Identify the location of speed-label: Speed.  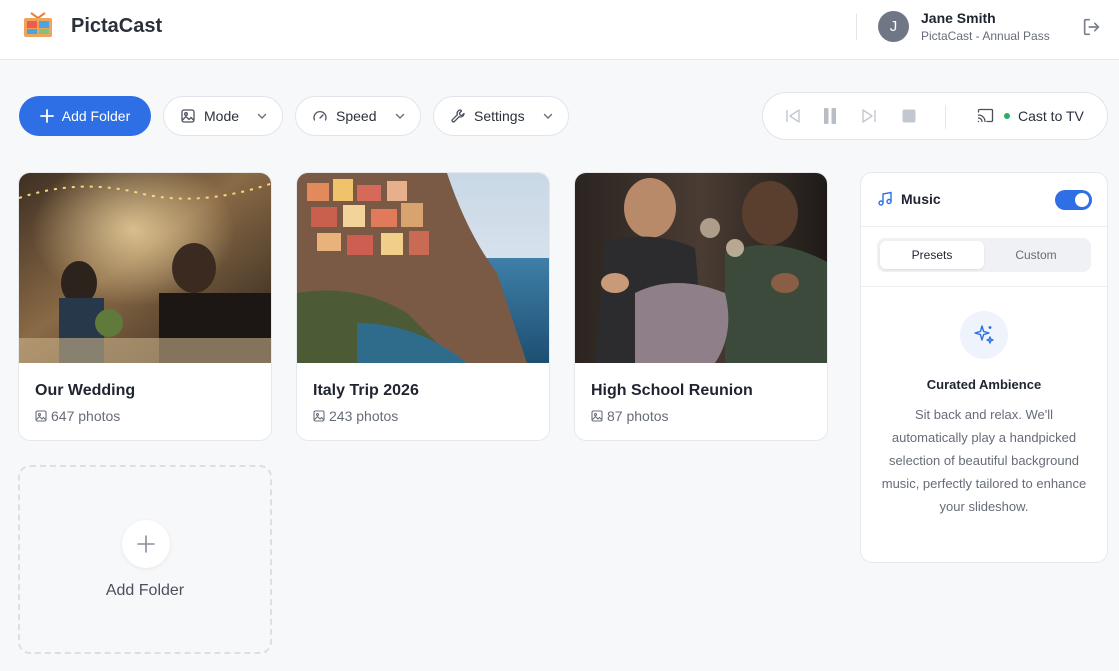
(356, 116).